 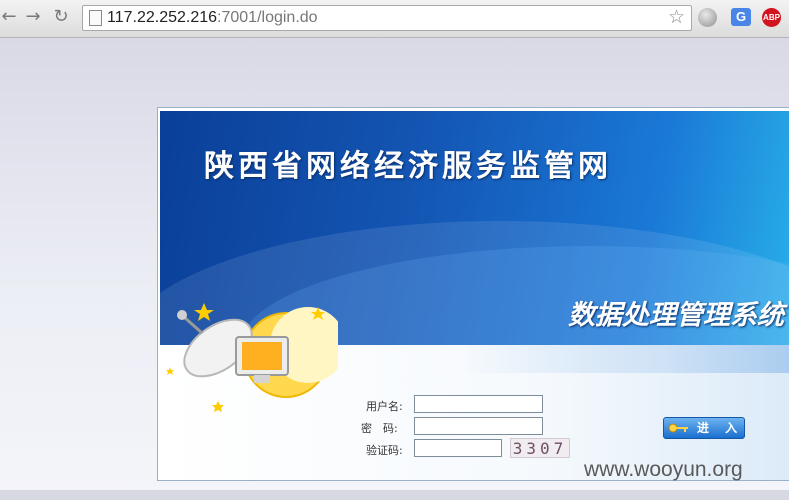 What do you see at coordinates (10, 17) in the screenshot?
I see `back-arrow-icon: ←` at bounding box center [10, 17].